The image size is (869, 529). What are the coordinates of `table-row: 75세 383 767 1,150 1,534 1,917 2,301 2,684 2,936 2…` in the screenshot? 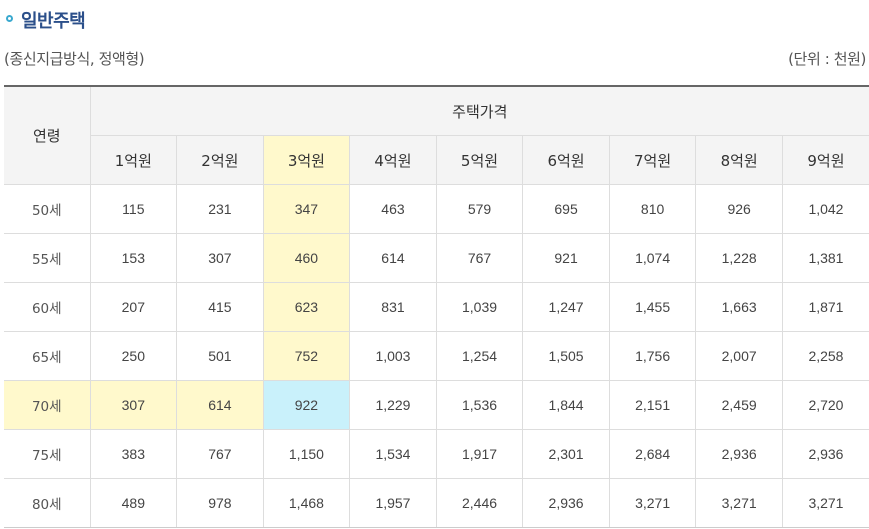 It's located at (436, 454).